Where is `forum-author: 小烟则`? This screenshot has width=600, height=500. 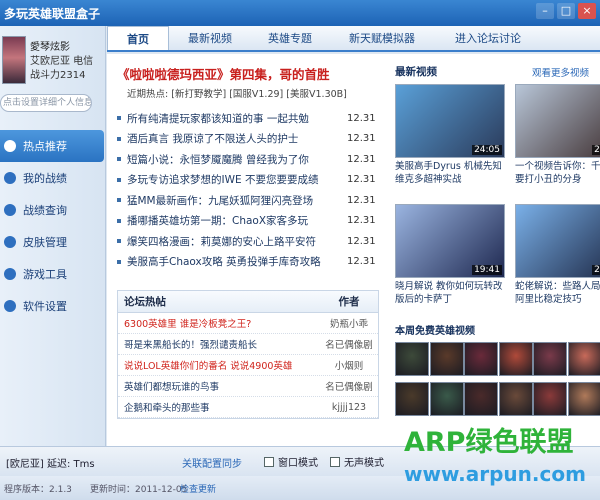 forum-author: 小烟则 is located at coordinates (349, 365).